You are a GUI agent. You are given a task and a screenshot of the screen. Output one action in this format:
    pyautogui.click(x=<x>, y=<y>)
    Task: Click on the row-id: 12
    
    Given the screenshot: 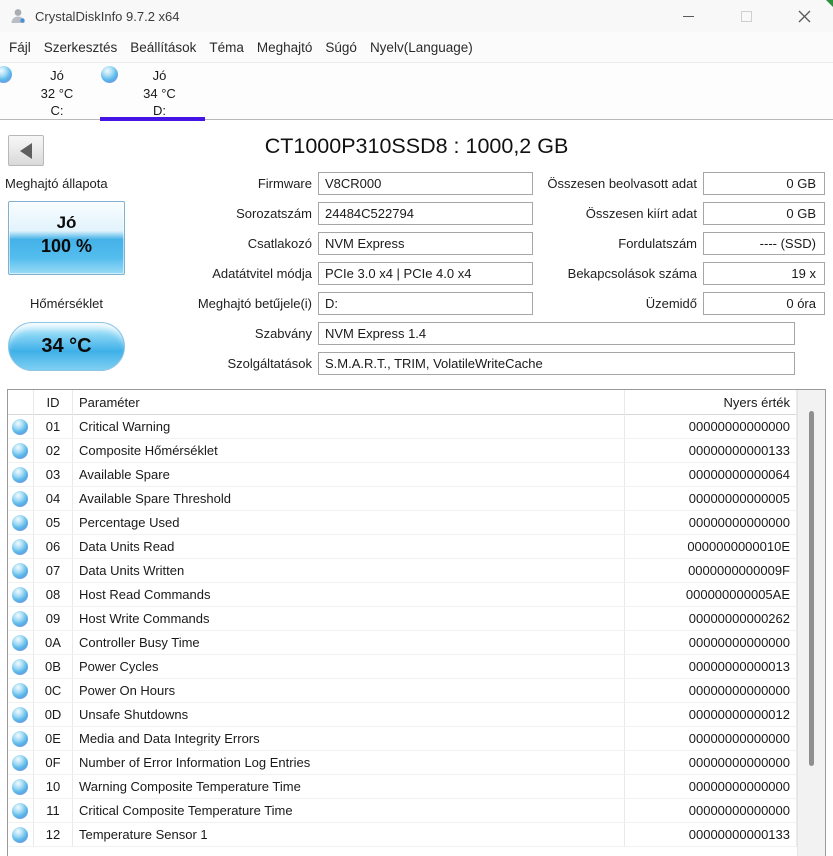 What is the action you would take?
    pyautogui.click(x=53, y=834)
    